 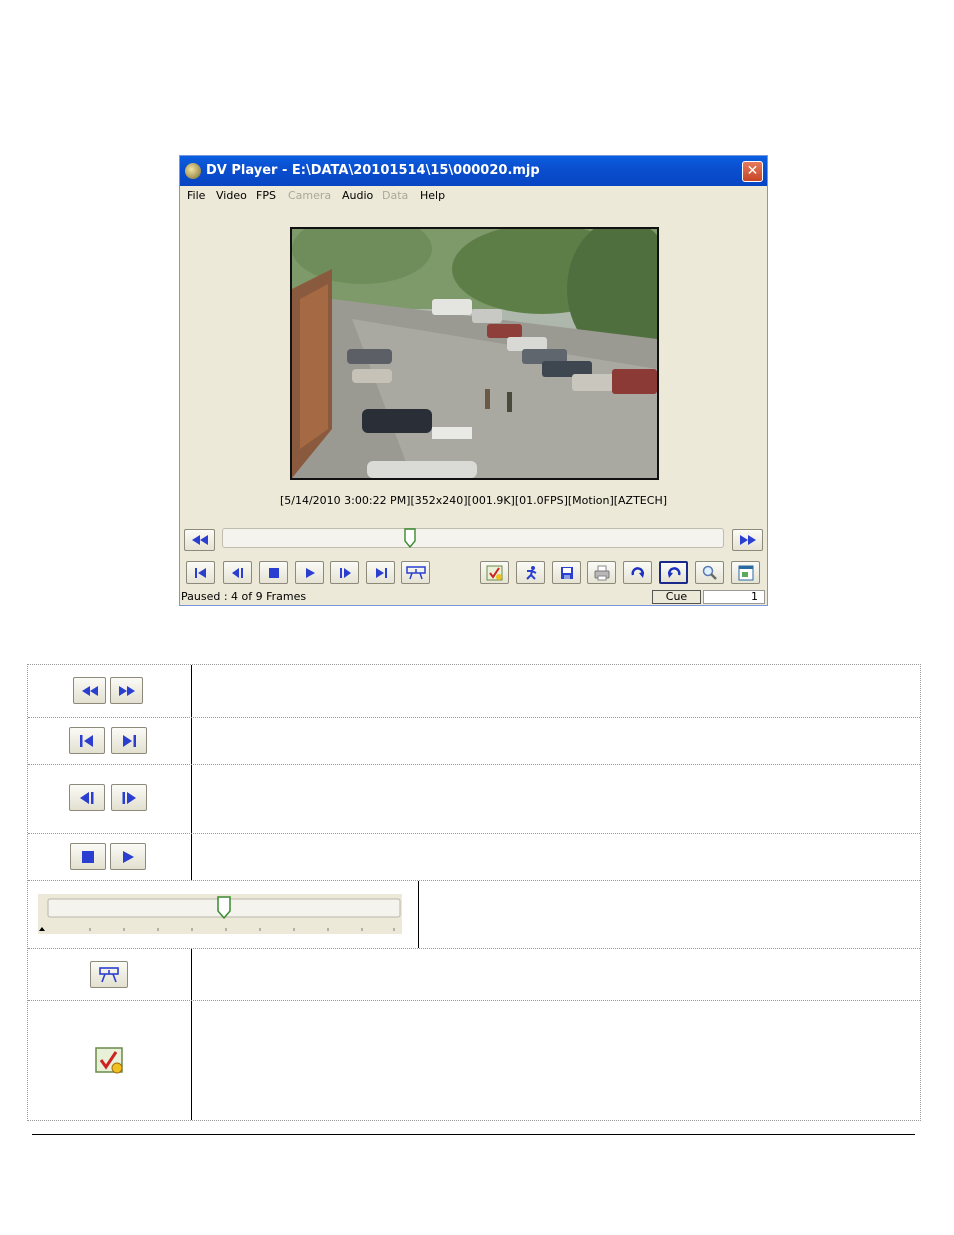 I want to click on slider-cell, so click(x=223, y=914).